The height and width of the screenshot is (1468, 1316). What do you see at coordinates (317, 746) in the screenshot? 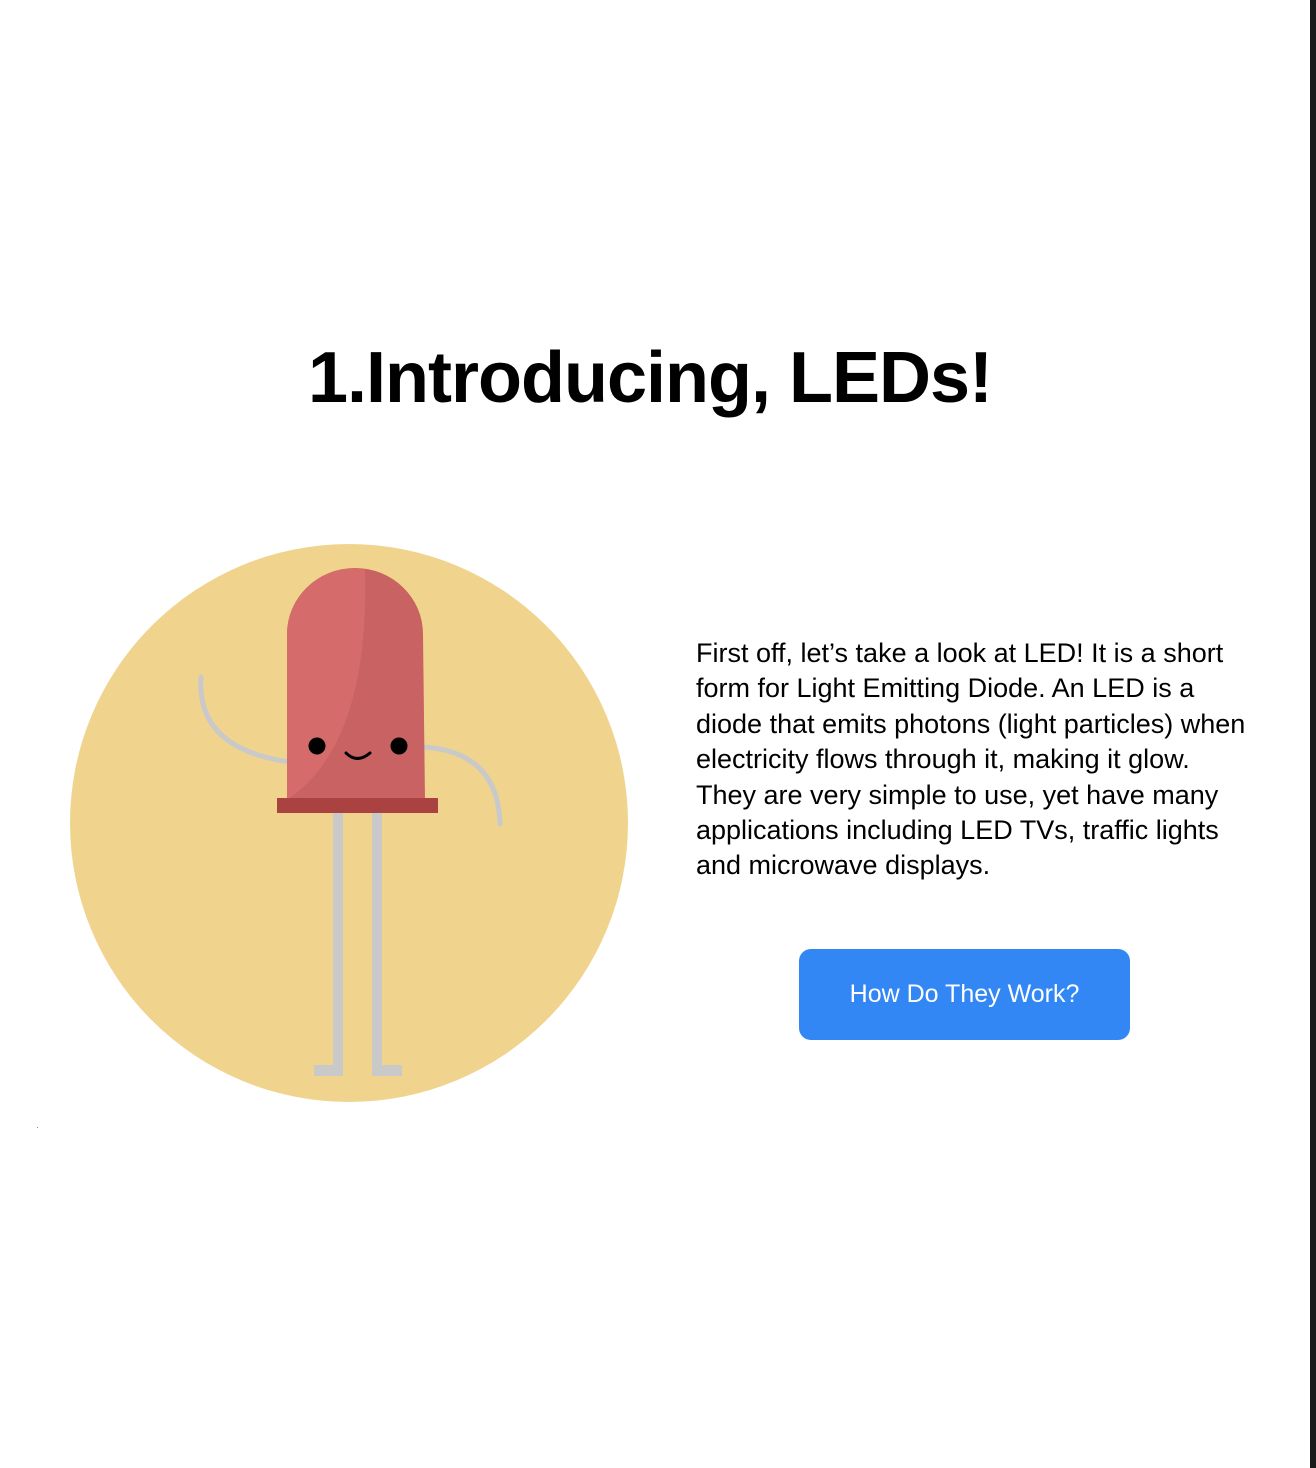
I see `left-eye` at bounding box center [317, 746].